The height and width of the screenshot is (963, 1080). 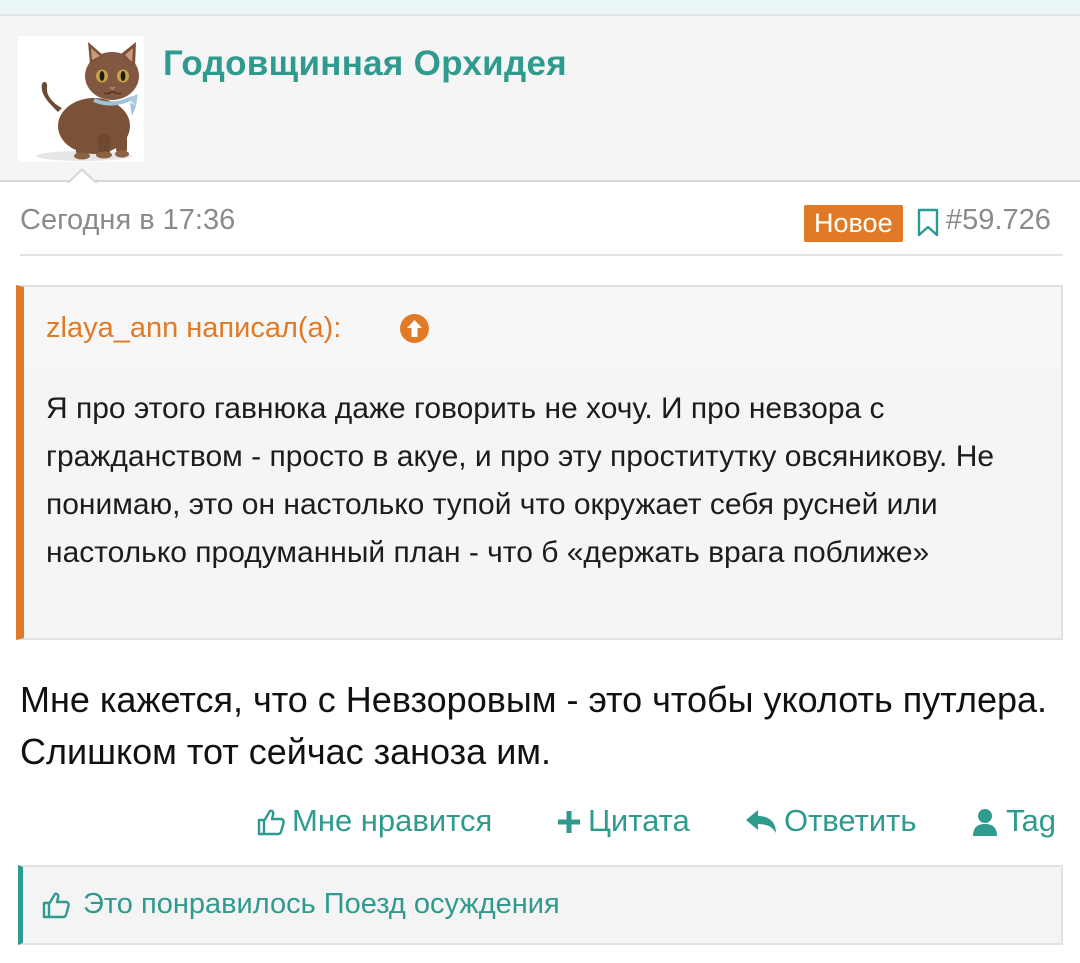 I want to click on bookmark-icon, so click(x=928, y=223).